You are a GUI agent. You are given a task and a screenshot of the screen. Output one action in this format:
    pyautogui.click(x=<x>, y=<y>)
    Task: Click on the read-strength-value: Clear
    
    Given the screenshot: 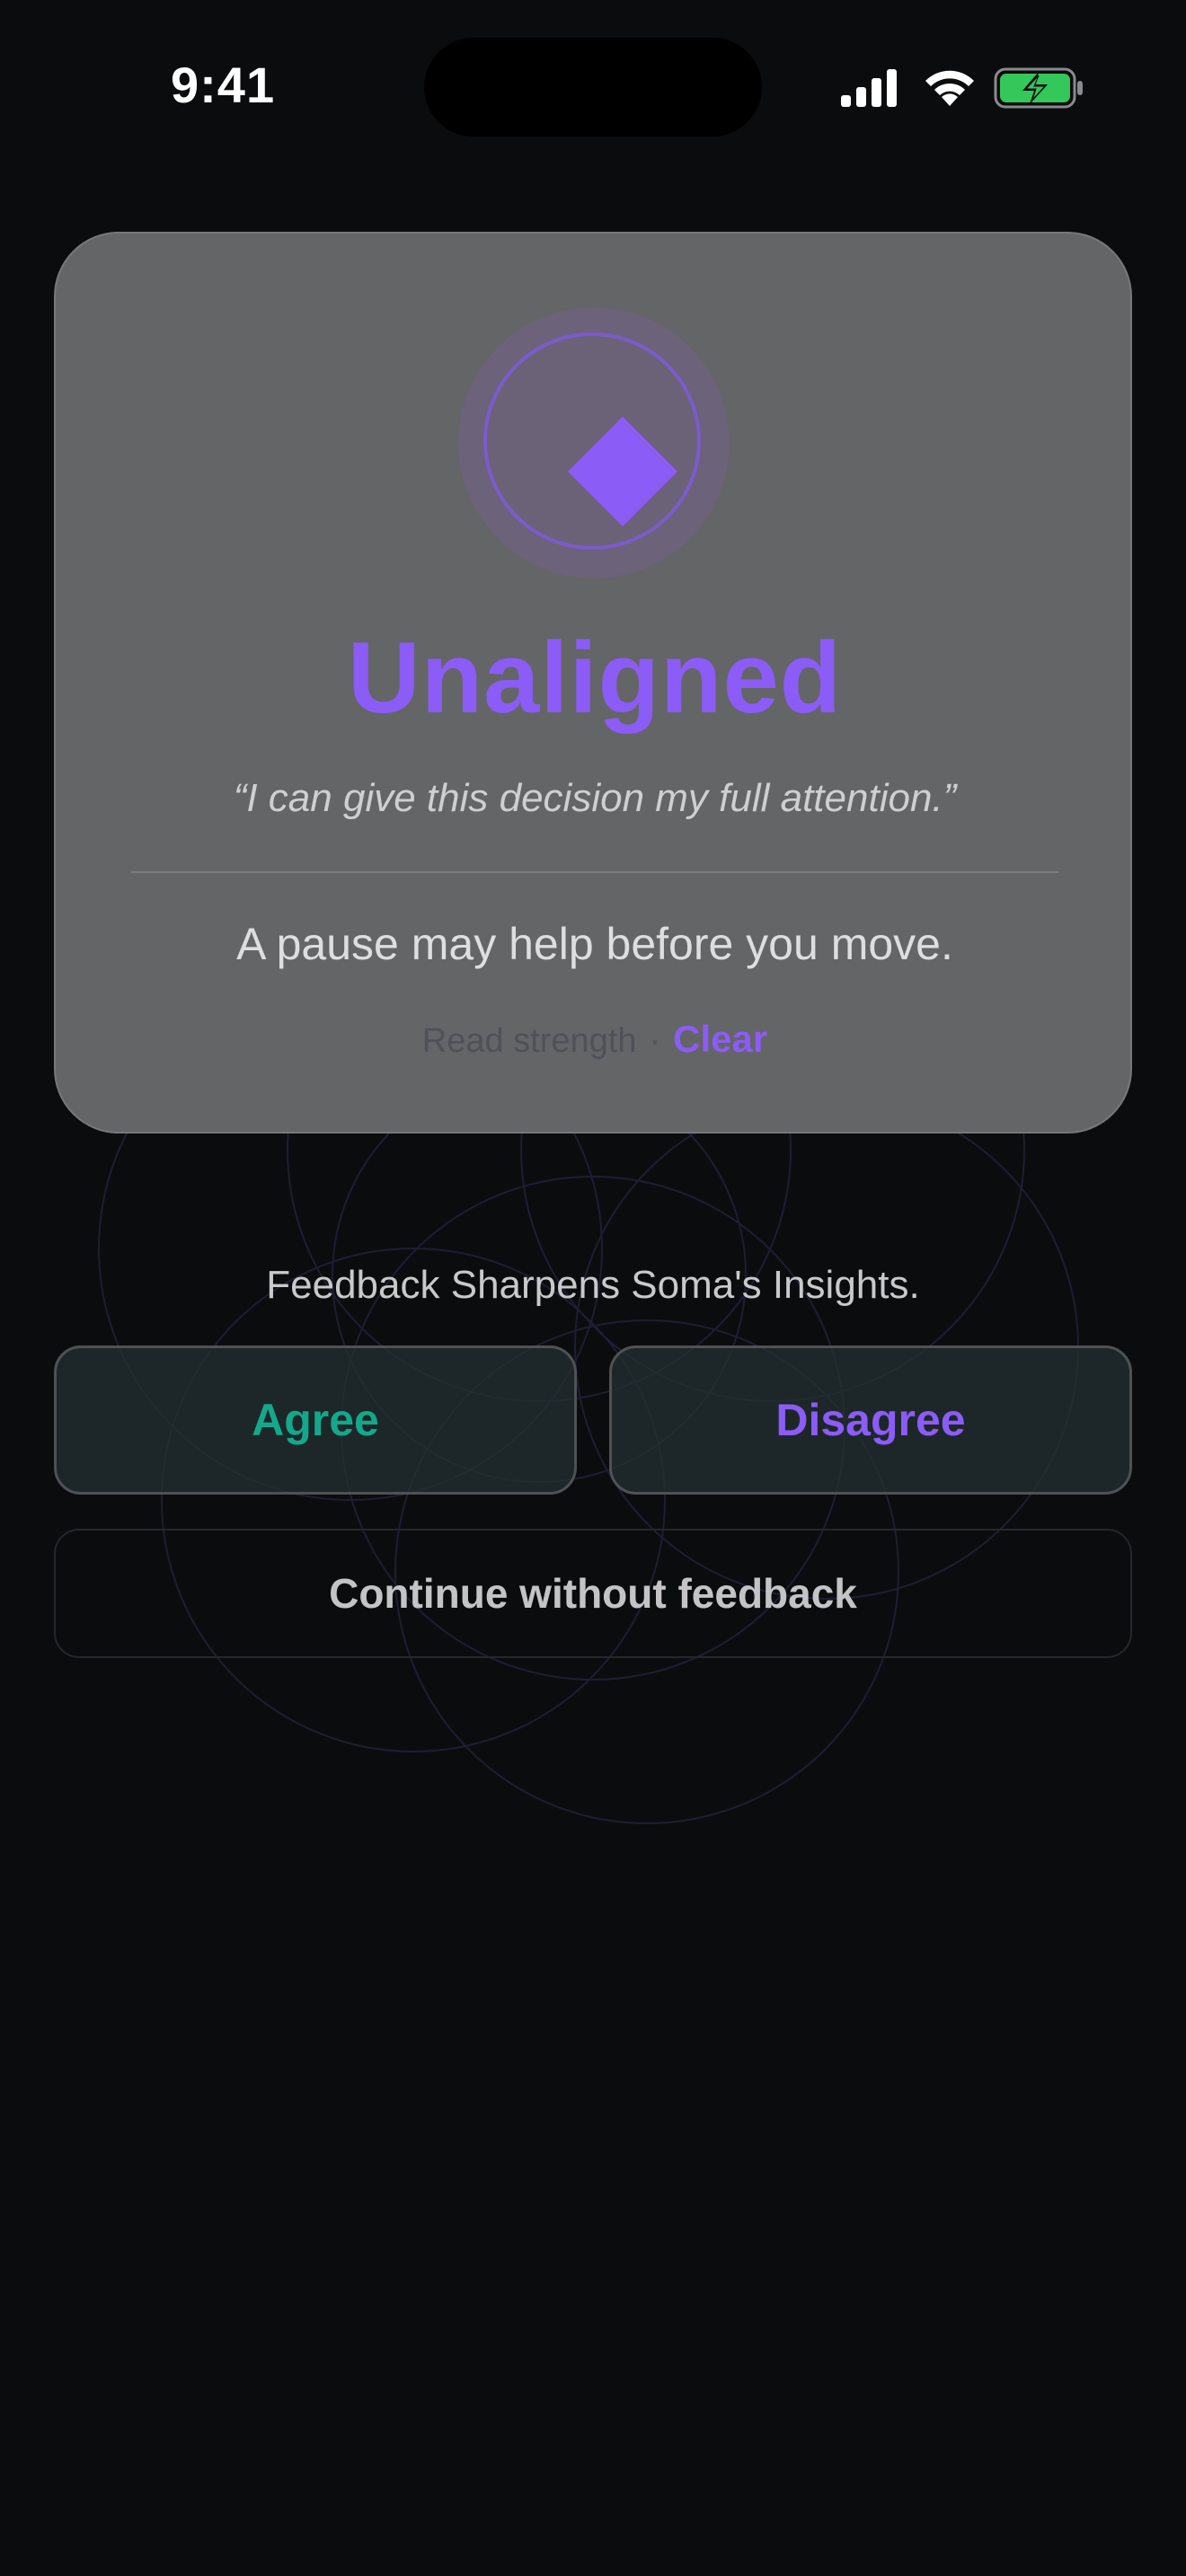 What is the action you would take?
    pyautogui.click(x=720, y=1039)
    